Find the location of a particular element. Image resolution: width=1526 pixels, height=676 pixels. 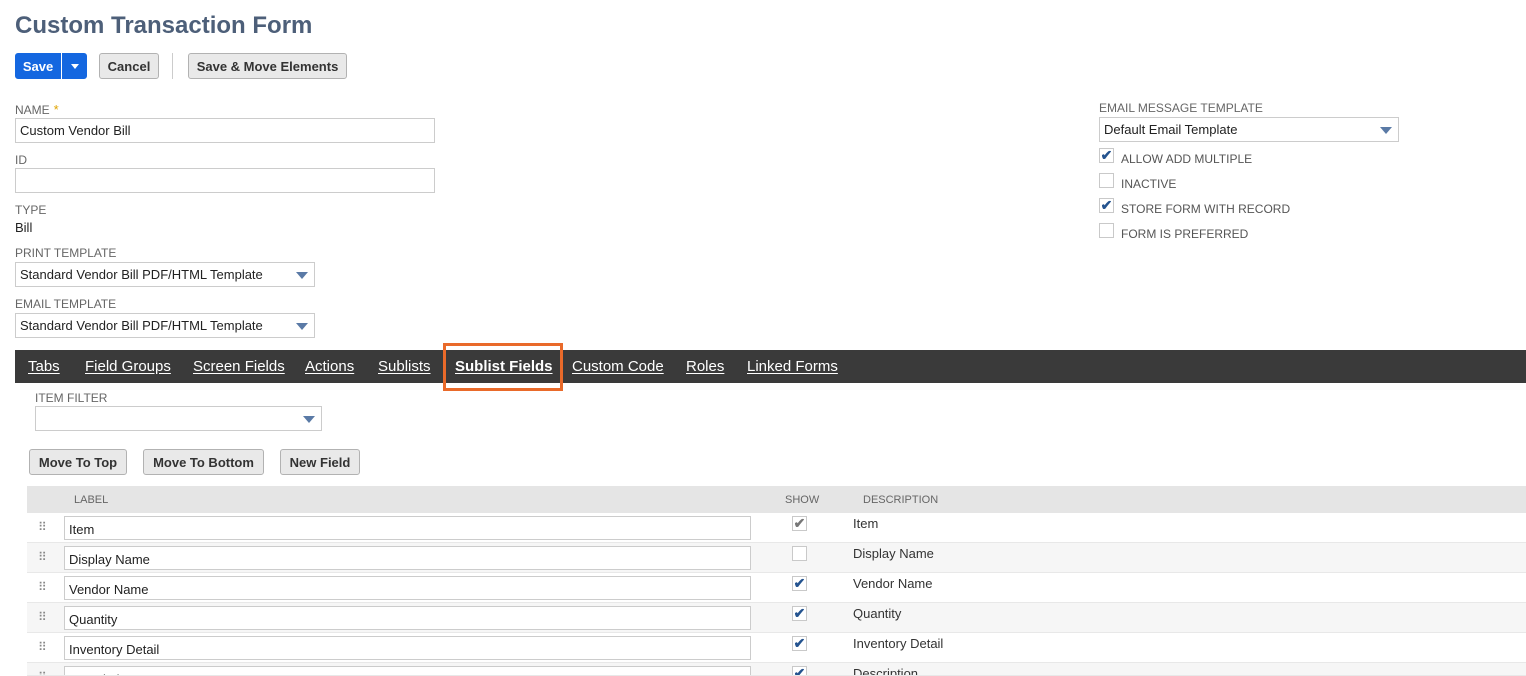

allow-add-multiple-checkbox: ✔ is located at coordinates (1106, 155).